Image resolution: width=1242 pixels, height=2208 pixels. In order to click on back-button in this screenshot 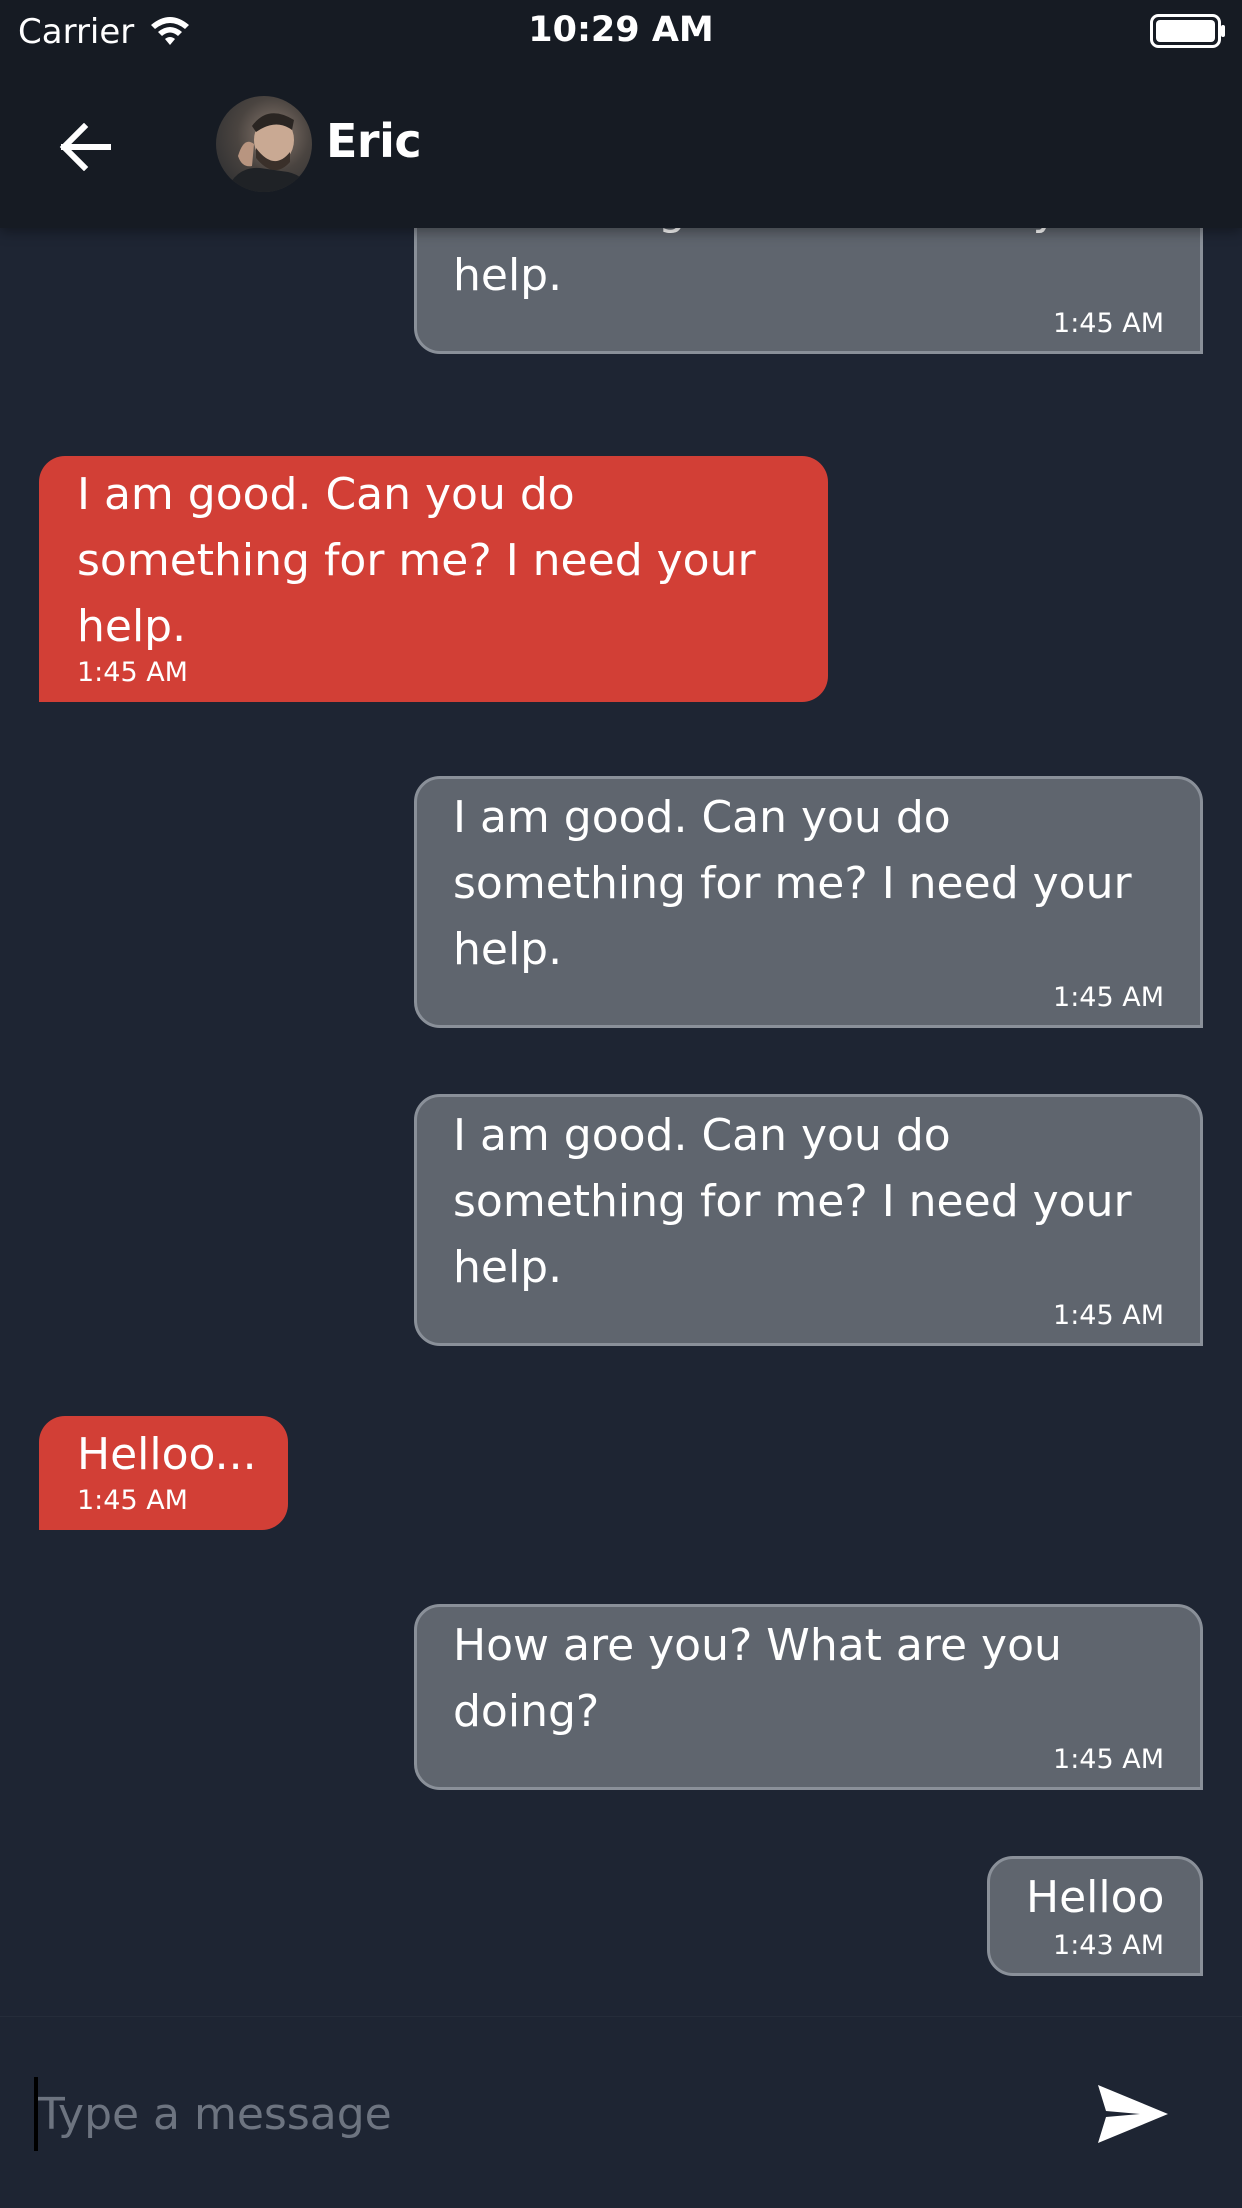, I will do `click(85, 147)`.